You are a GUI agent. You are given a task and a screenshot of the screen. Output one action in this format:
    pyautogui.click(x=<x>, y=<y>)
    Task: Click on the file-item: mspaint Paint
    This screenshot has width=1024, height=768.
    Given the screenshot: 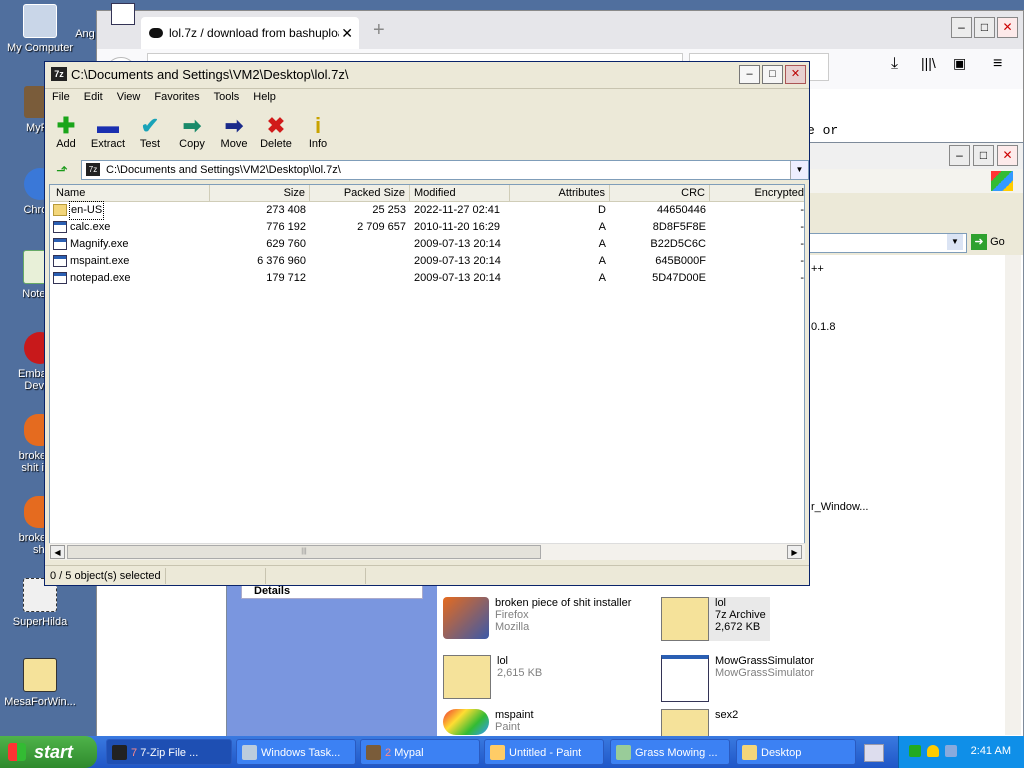 What is the action you would take?
    pyautogui.click(x=488, y=722)
    